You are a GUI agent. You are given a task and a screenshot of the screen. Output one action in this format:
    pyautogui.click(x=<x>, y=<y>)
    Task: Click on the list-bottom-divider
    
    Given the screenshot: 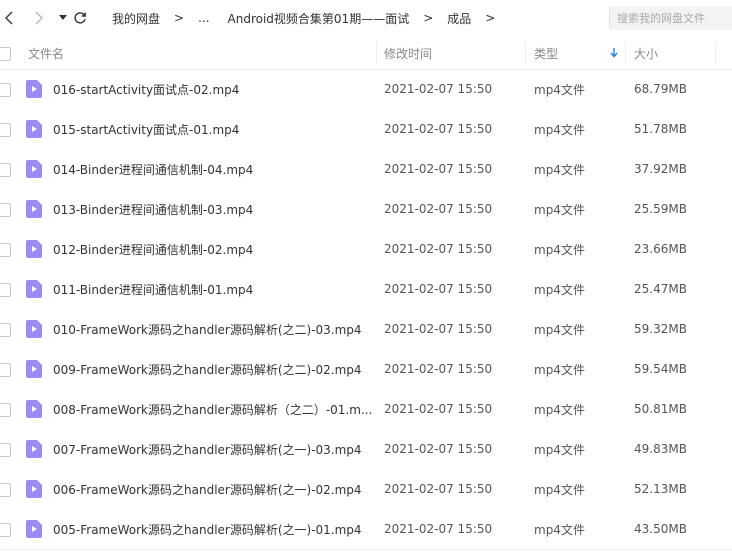 What is the action you would take?
    pyautogui.click(x=366, y=549)
    